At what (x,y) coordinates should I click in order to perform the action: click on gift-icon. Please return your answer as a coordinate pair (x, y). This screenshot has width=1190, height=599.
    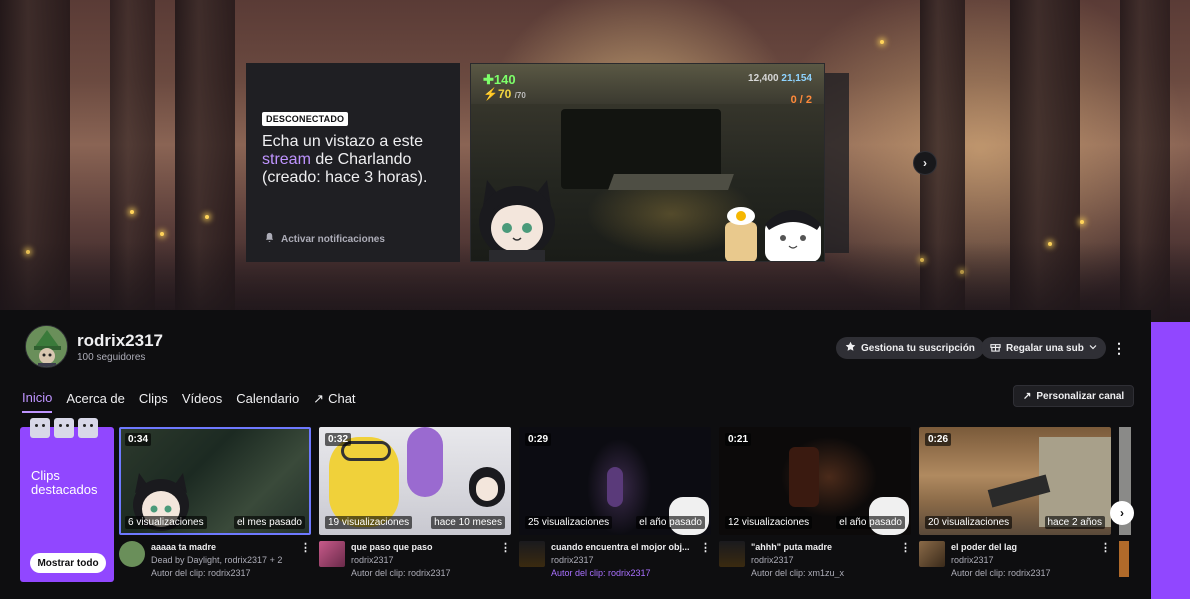
    Looking at the image, I should click on (995, 348).